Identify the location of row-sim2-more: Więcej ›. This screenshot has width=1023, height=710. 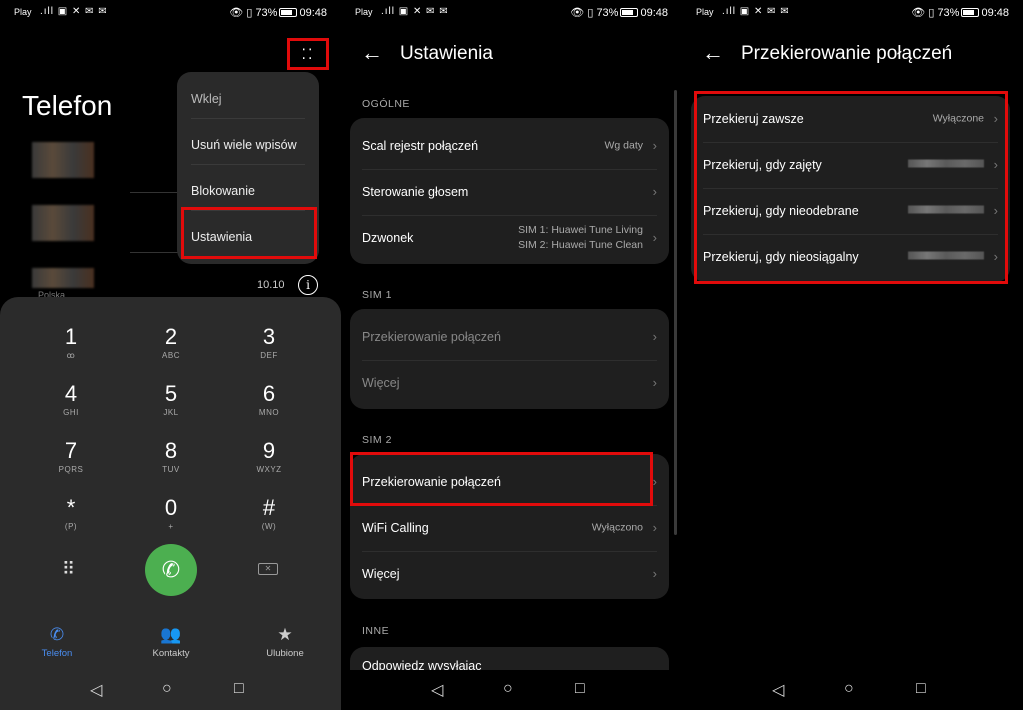
(509, 574).